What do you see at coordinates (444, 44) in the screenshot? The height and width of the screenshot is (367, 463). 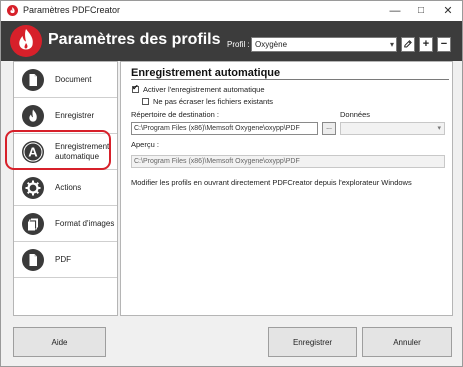 I see `remove-profile-button: −` at bounding box center [444, 44].